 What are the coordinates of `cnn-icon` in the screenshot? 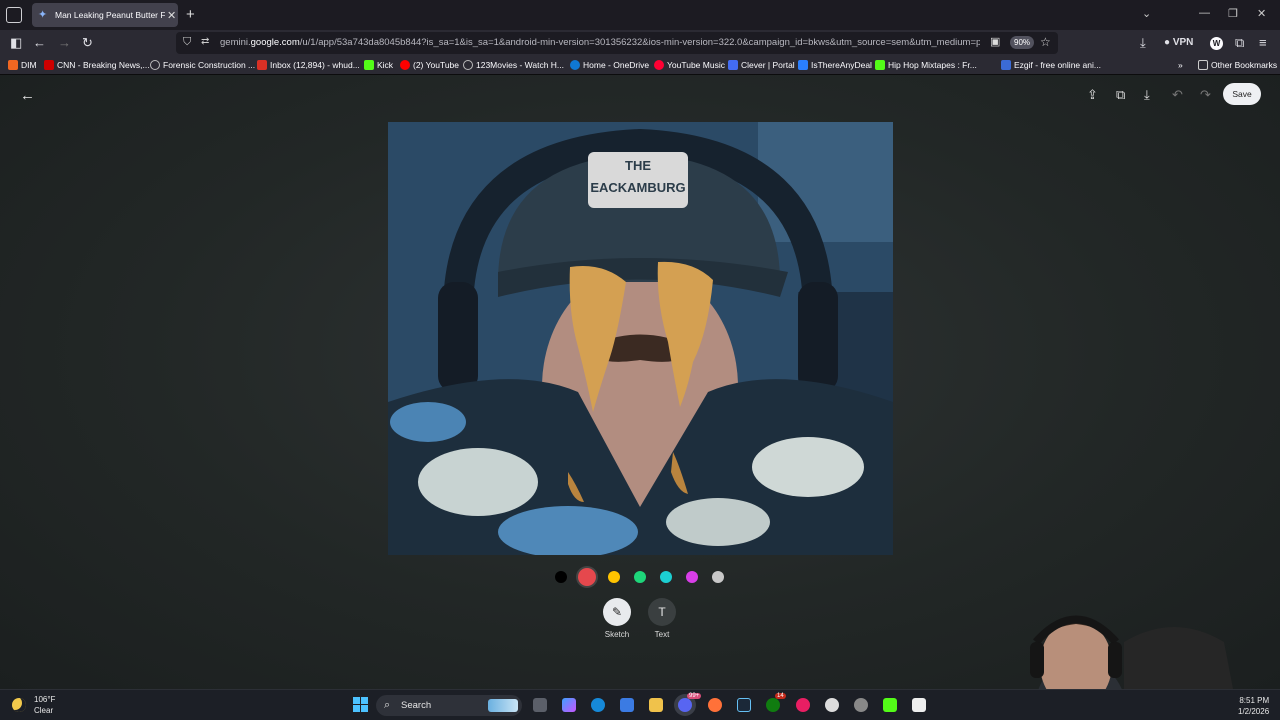 It's located at (49, 65).